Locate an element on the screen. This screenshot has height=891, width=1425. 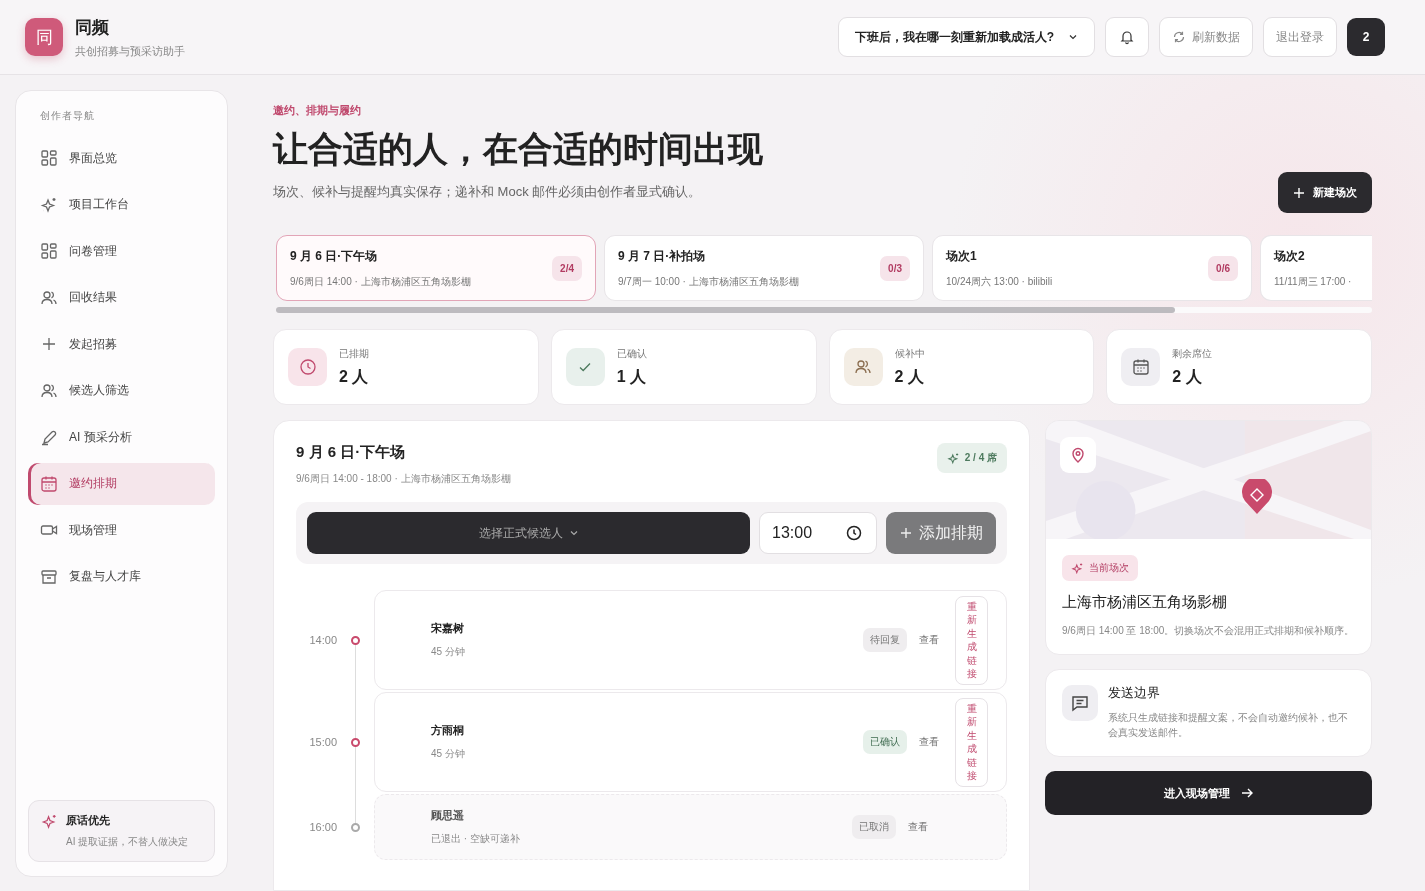
stat-label: 已排期 is located at coordinates (354, 353).